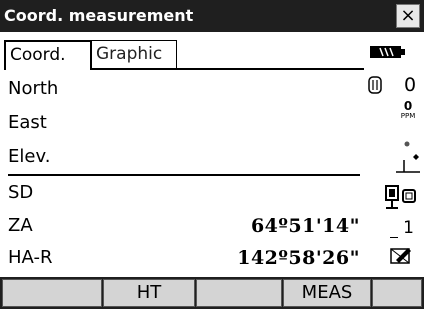  What do you see at coordinates (33, 88) in the screenshot?
I see `north-label: North` at bounding box center [33, 88].